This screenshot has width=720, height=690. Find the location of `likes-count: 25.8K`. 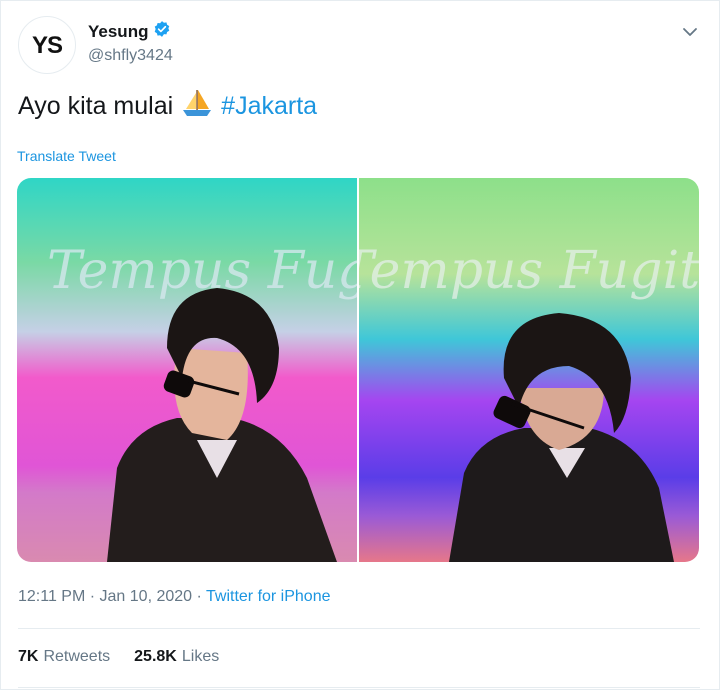

likes-count: 25.8K is located at coordinates (155, 656).